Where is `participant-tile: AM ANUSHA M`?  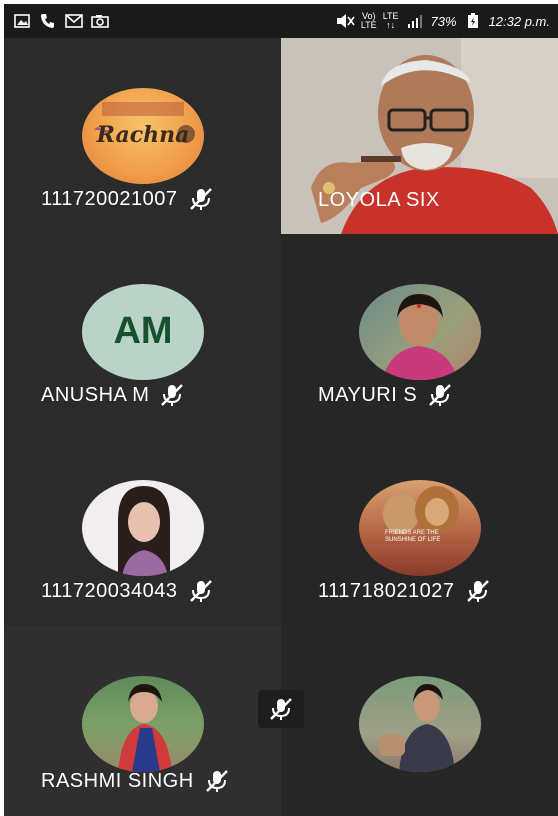 participant-tile: AM ANUSHA M is located at coordinates (142, 332).